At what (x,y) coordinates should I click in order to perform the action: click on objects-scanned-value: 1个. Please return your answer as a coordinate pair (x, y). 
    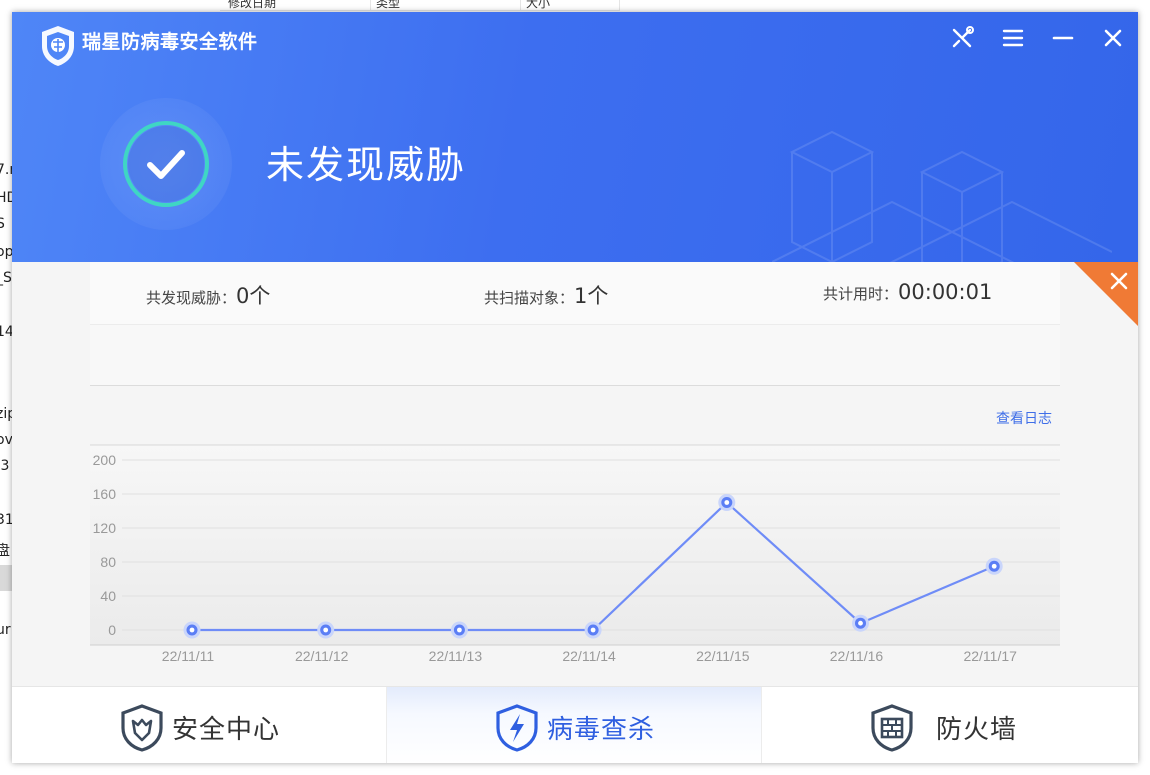
    Looking at the image, I should click on (591, 296).